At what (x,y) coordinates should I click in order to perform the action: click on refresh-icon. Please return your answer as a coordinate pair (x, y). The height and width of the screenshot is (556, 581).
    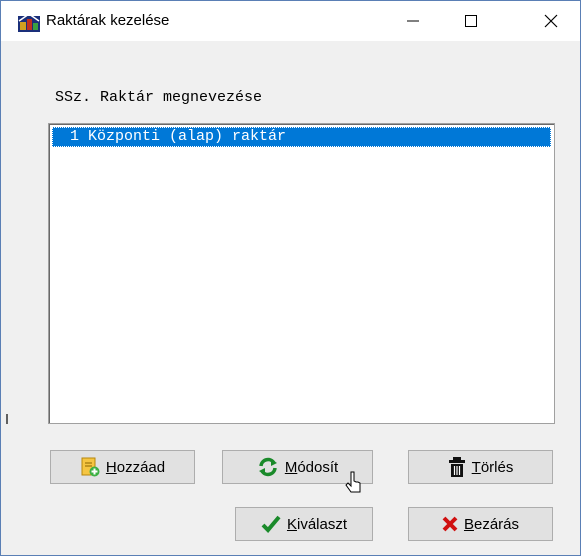
    Looking at the image, I should click on (267, 467).